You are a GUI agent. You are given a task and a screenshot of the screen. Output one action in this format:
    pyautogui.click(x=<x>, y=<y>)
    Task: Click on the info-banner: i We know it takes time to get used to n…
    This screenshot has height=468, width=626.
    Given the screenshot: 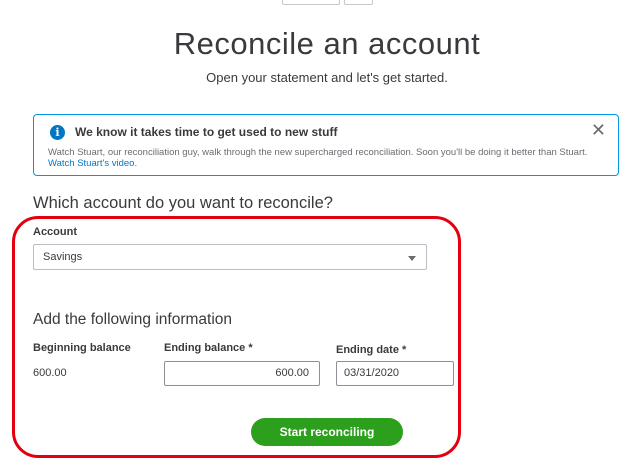 What is the action you would take?
    pyautogui.click(x=326, y=145)
    